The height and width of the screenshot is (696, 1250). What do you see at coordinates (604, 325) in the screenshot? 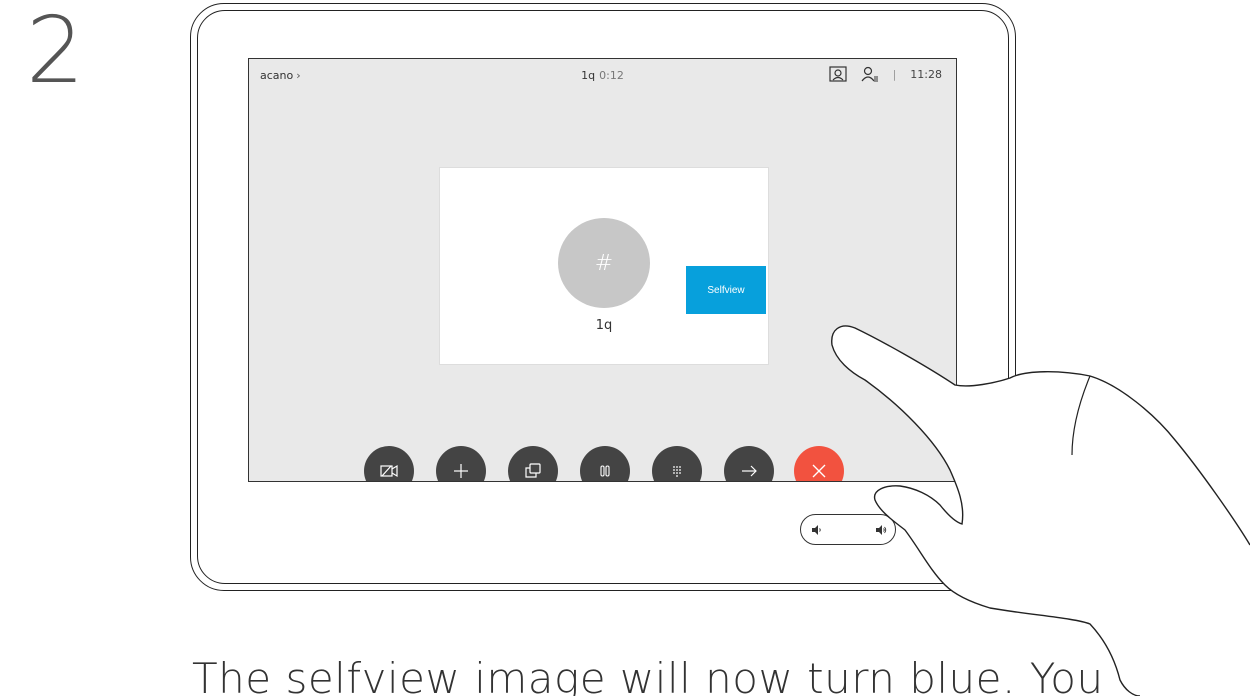
I see `participant-name: 1q` at bounding box center [604, 325].